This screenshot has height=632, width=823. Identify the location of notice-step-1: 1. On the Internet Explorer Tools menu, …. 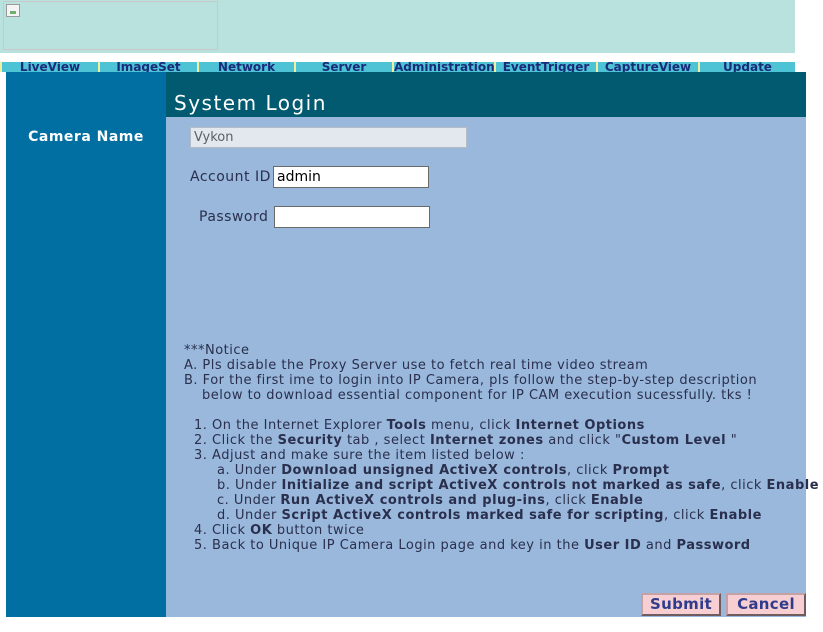
(419, 425).